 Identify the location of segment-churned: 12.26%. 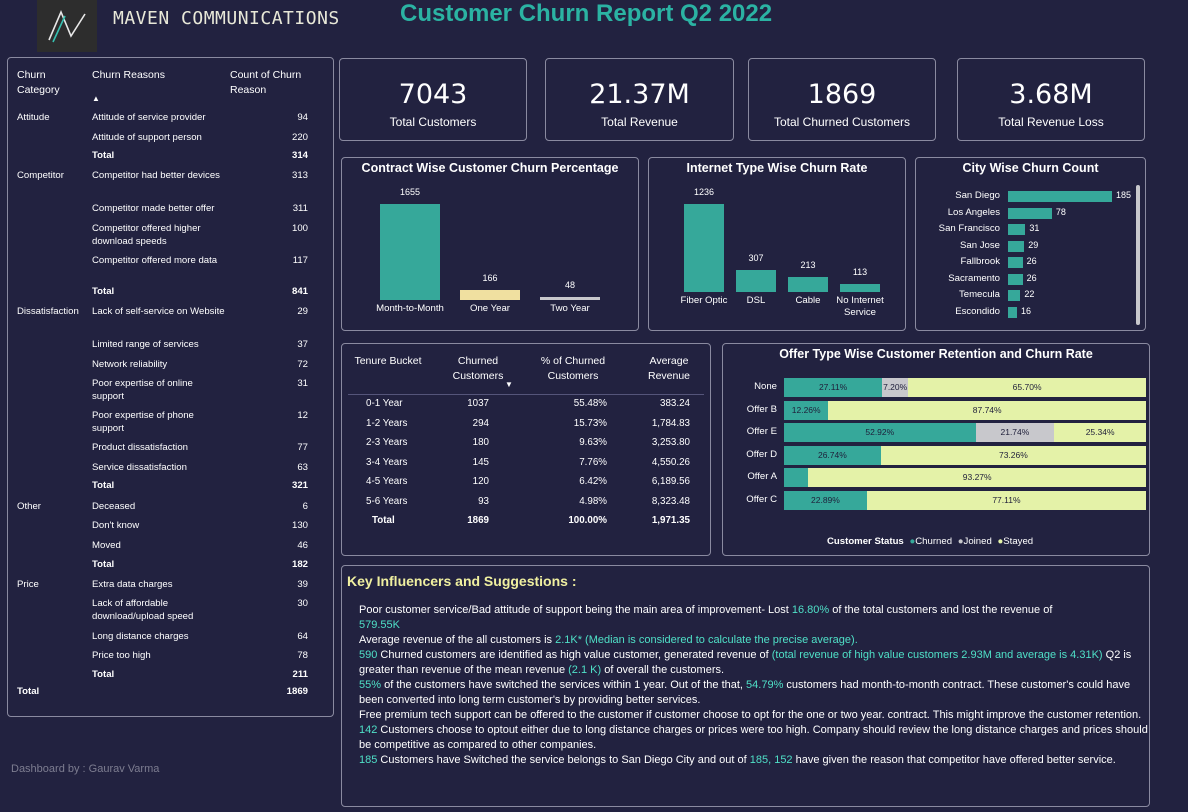
(806, 410).